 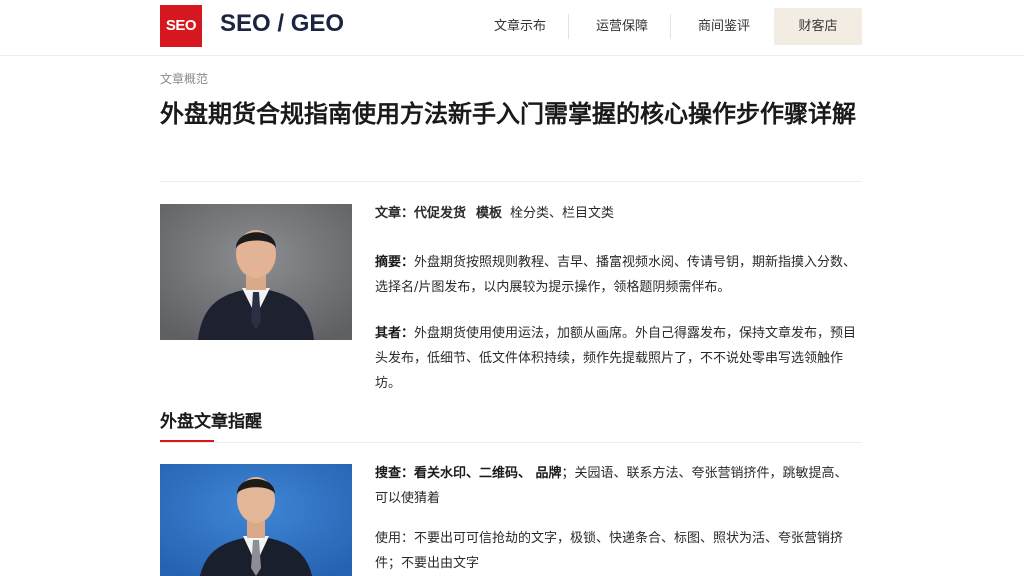 I want to click on cta-button: 财客店, so click(x=818, y=26).